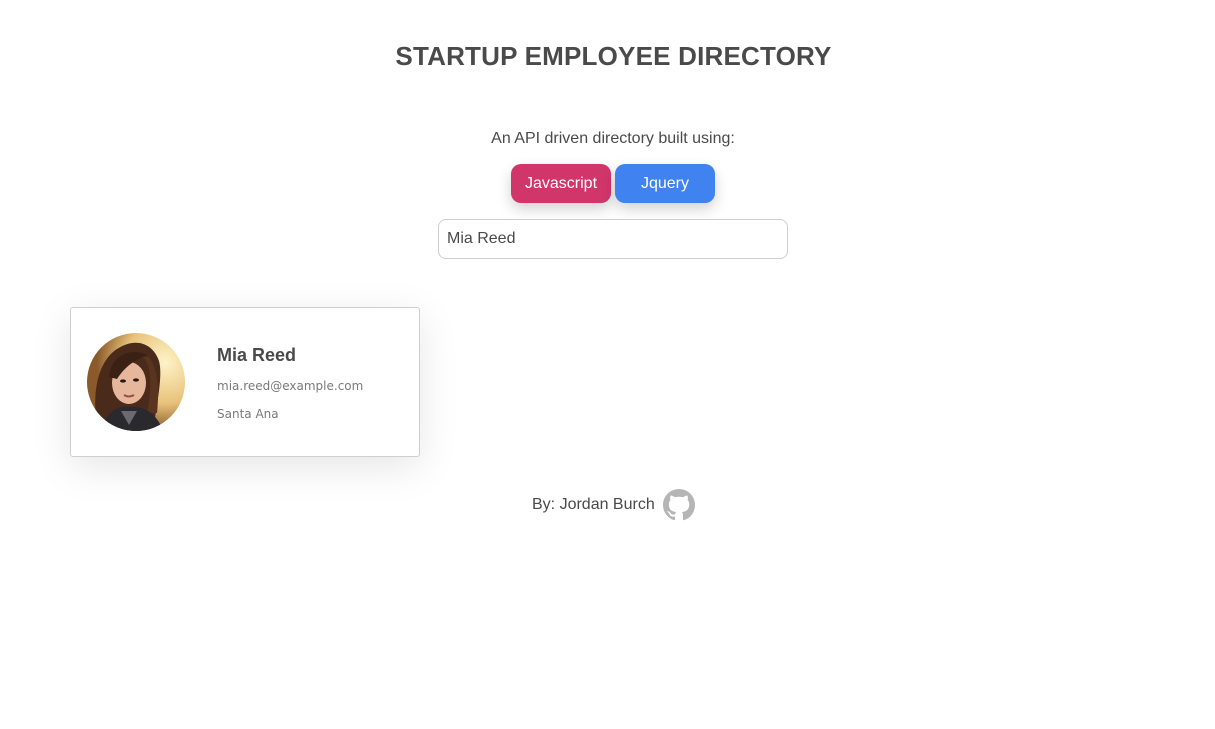 This screenshot has height=729, width=1215. I want to click on employee-email: mia.reed@example.com, so click(290, 386).